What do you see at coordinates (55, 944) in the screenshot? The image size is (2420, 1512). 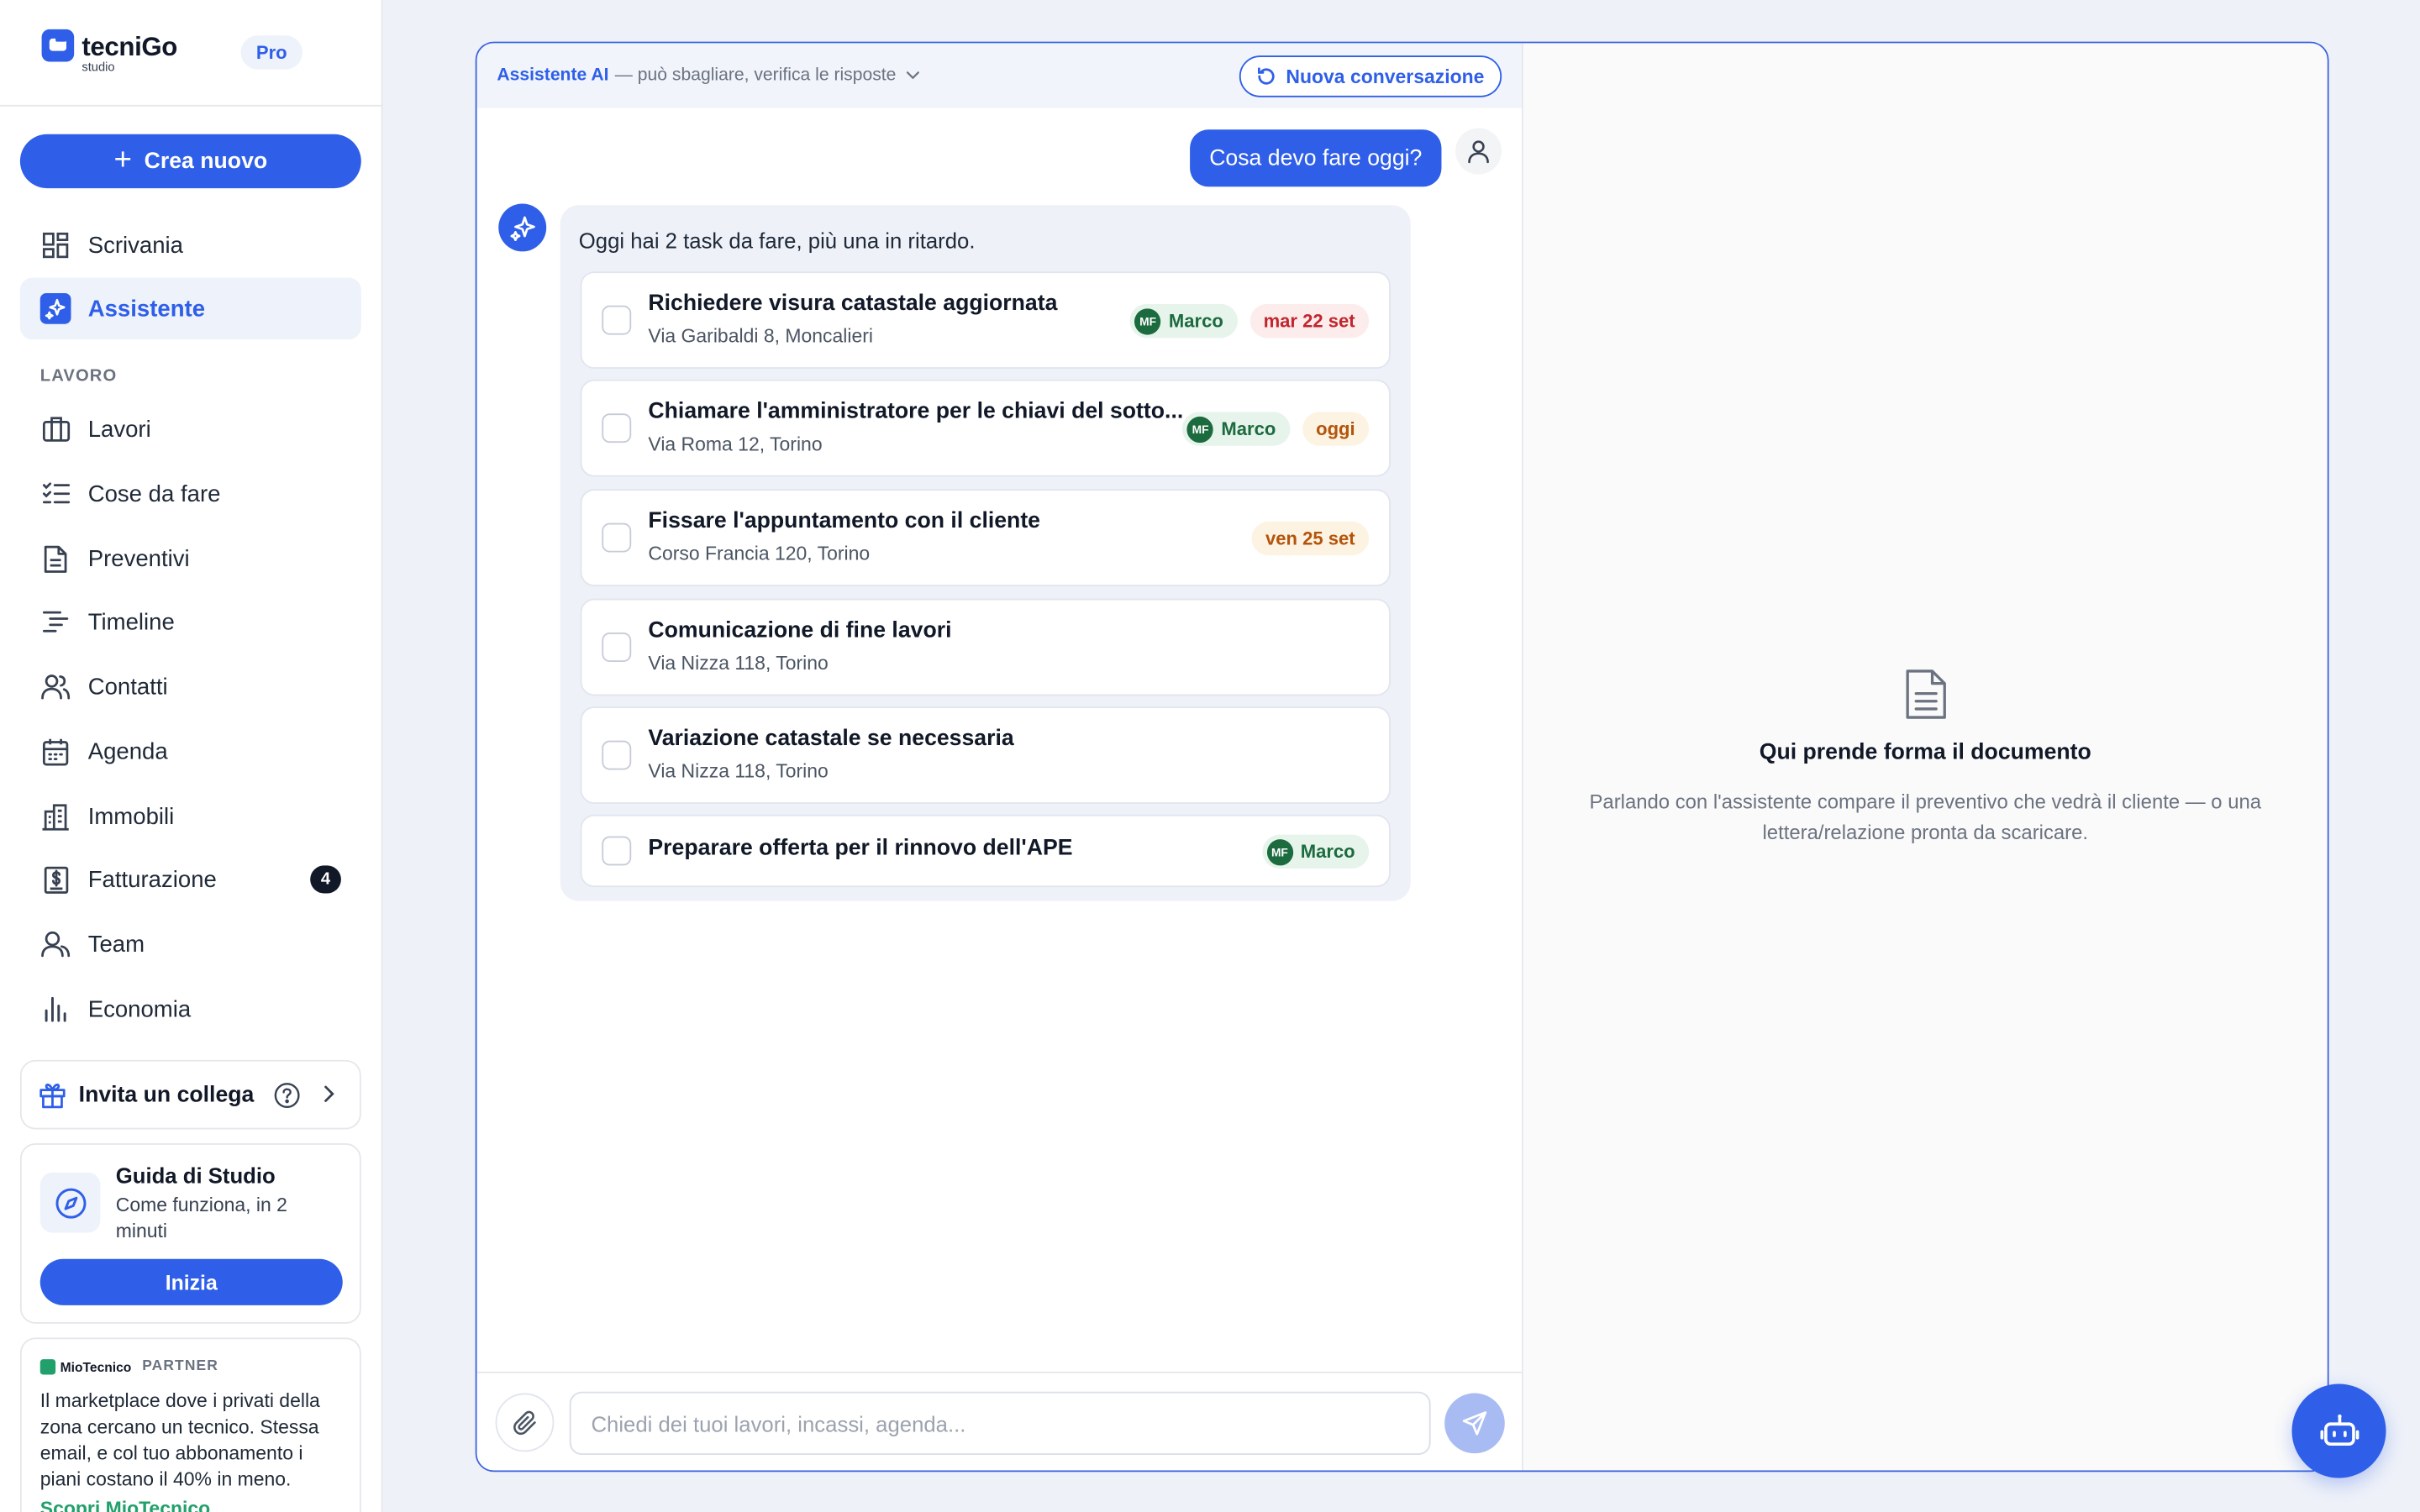 I see `team-icon` at bounding box center [55, 944].